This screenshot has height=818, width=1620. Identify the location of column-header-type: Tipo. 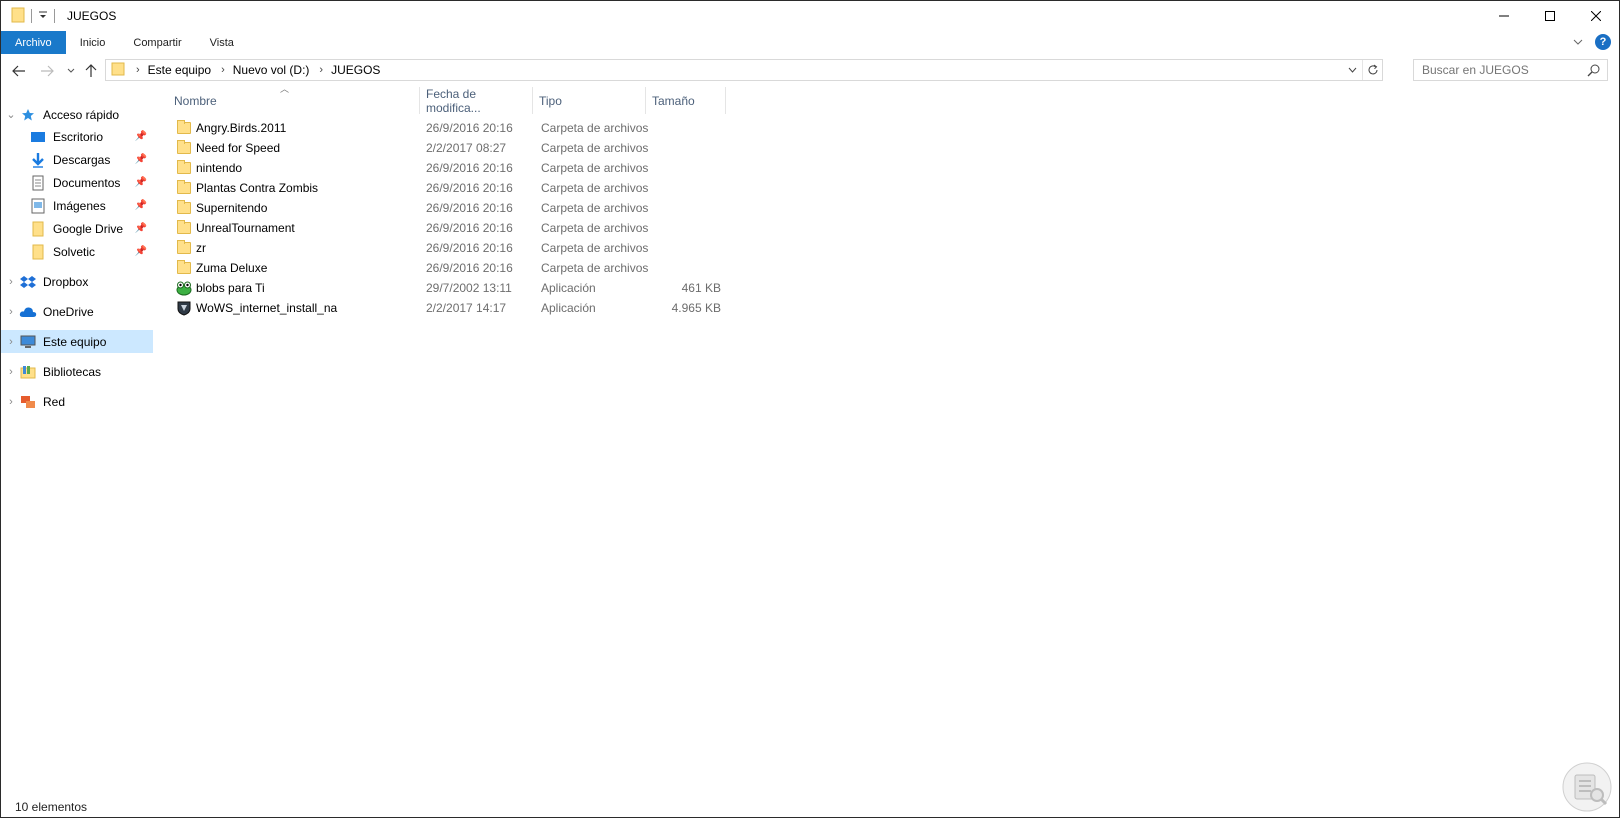
(589, 100).